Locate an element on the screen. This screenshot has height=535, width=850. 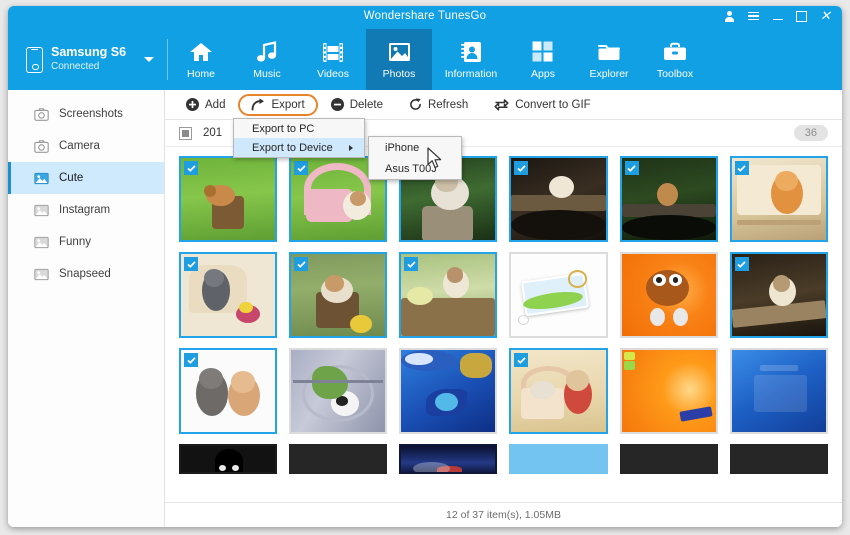
grid-item-kitten-in-planter-box is located at coordinates (448, 295).